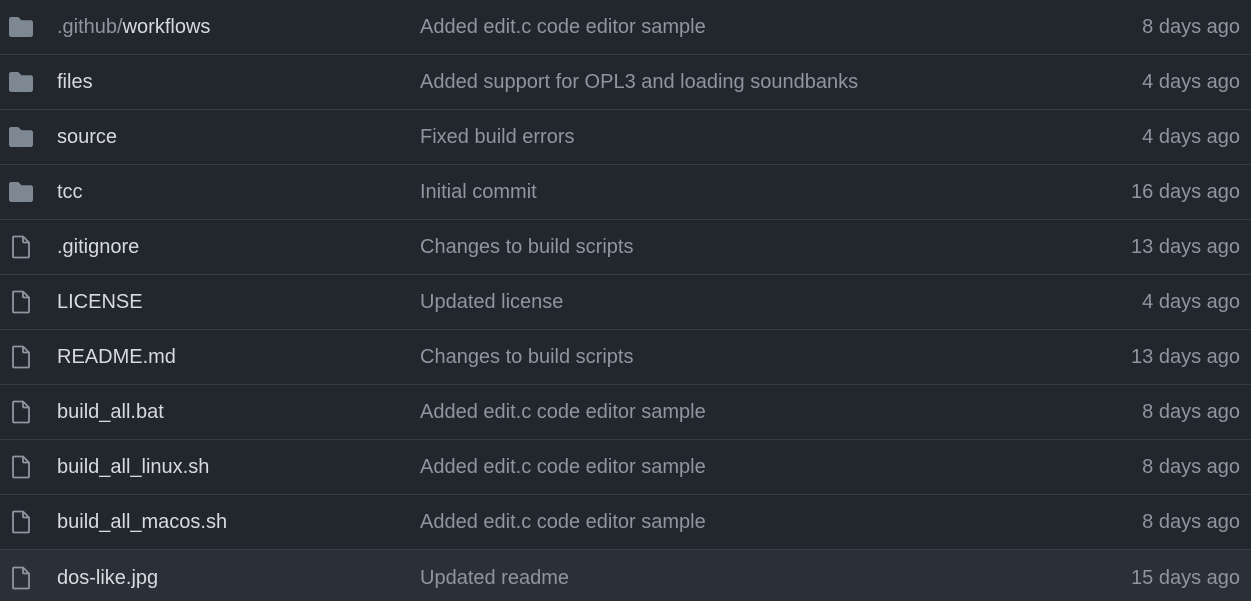 Image resolution: width=1251 pixels, height=601 pixels. Describe the element at coordinates (491, 302) in the screenshot. I see `commit-message-link: Updated license` at that location.